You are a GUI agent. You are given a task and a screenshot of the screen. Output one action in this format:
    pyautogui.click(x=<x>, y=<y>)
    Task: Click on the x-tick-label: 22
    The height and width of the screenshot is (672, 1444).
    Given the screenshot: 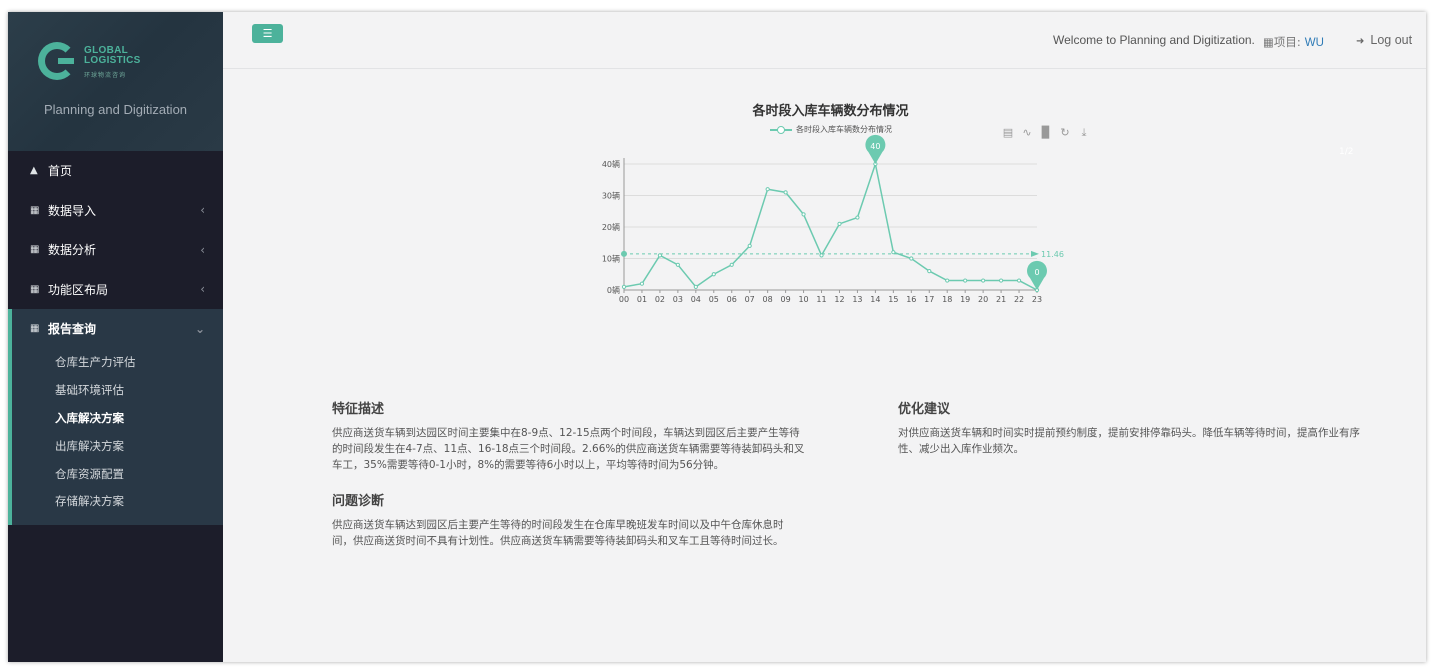 What is the action you would take?
    pyautogui.click(x=1019, y=299)
    